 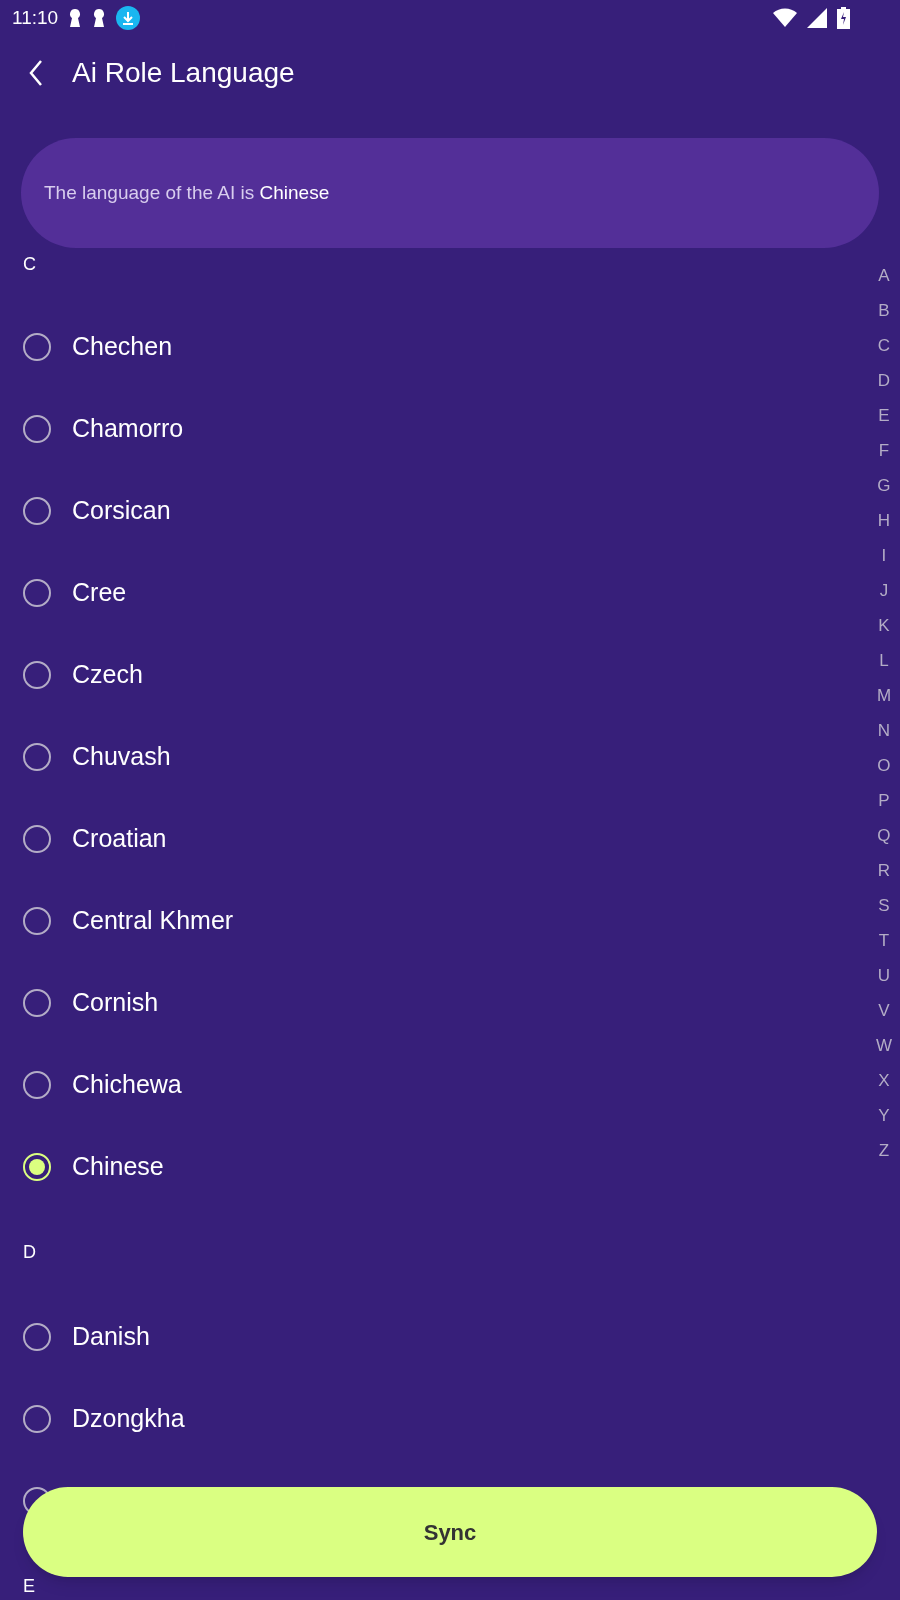 I want to click on language-name: Chamorro, so click(x=128, y=429).